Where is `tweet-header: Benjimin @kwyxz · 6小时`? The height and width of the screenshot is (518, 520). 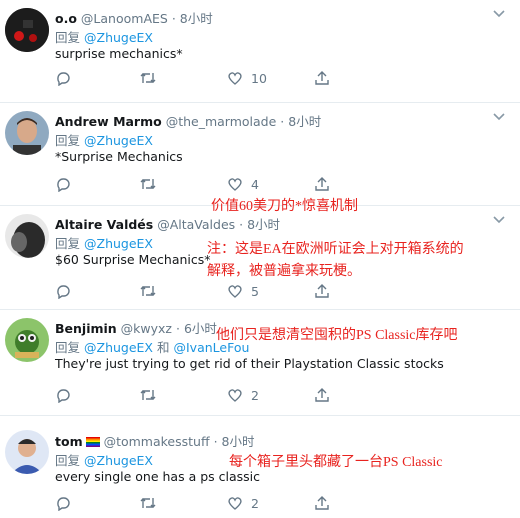 tweet-header: Benjimin @kwyxz · 6小时 is located at coordinates (136, 327).